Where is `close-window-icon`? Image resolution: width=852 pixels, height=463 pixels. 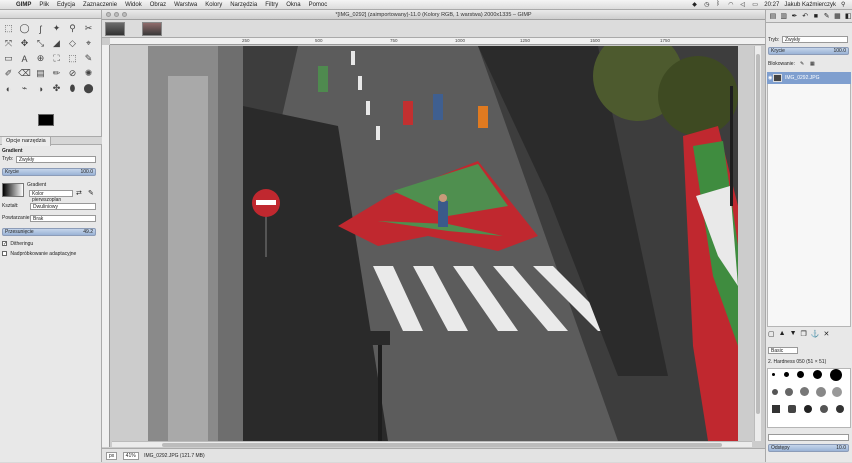 close-window-icon is located at coordinates (108, 14).